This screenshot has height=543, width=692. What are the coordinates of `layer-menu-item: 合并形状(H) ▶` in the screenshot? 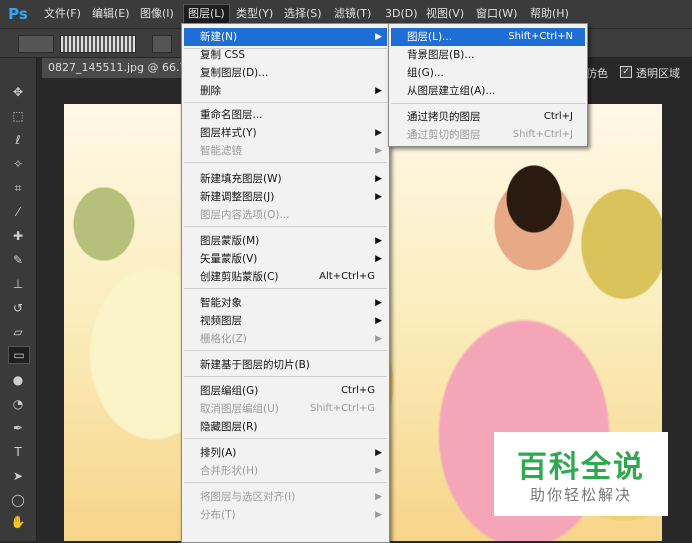 It's located at (285, 471).